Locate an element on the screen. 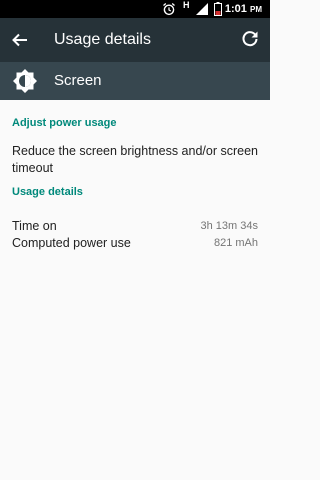 This screenshot has height=480, width=320. time-on-row: Time on 3h 13m 34s is located at coordinates (135, 227).